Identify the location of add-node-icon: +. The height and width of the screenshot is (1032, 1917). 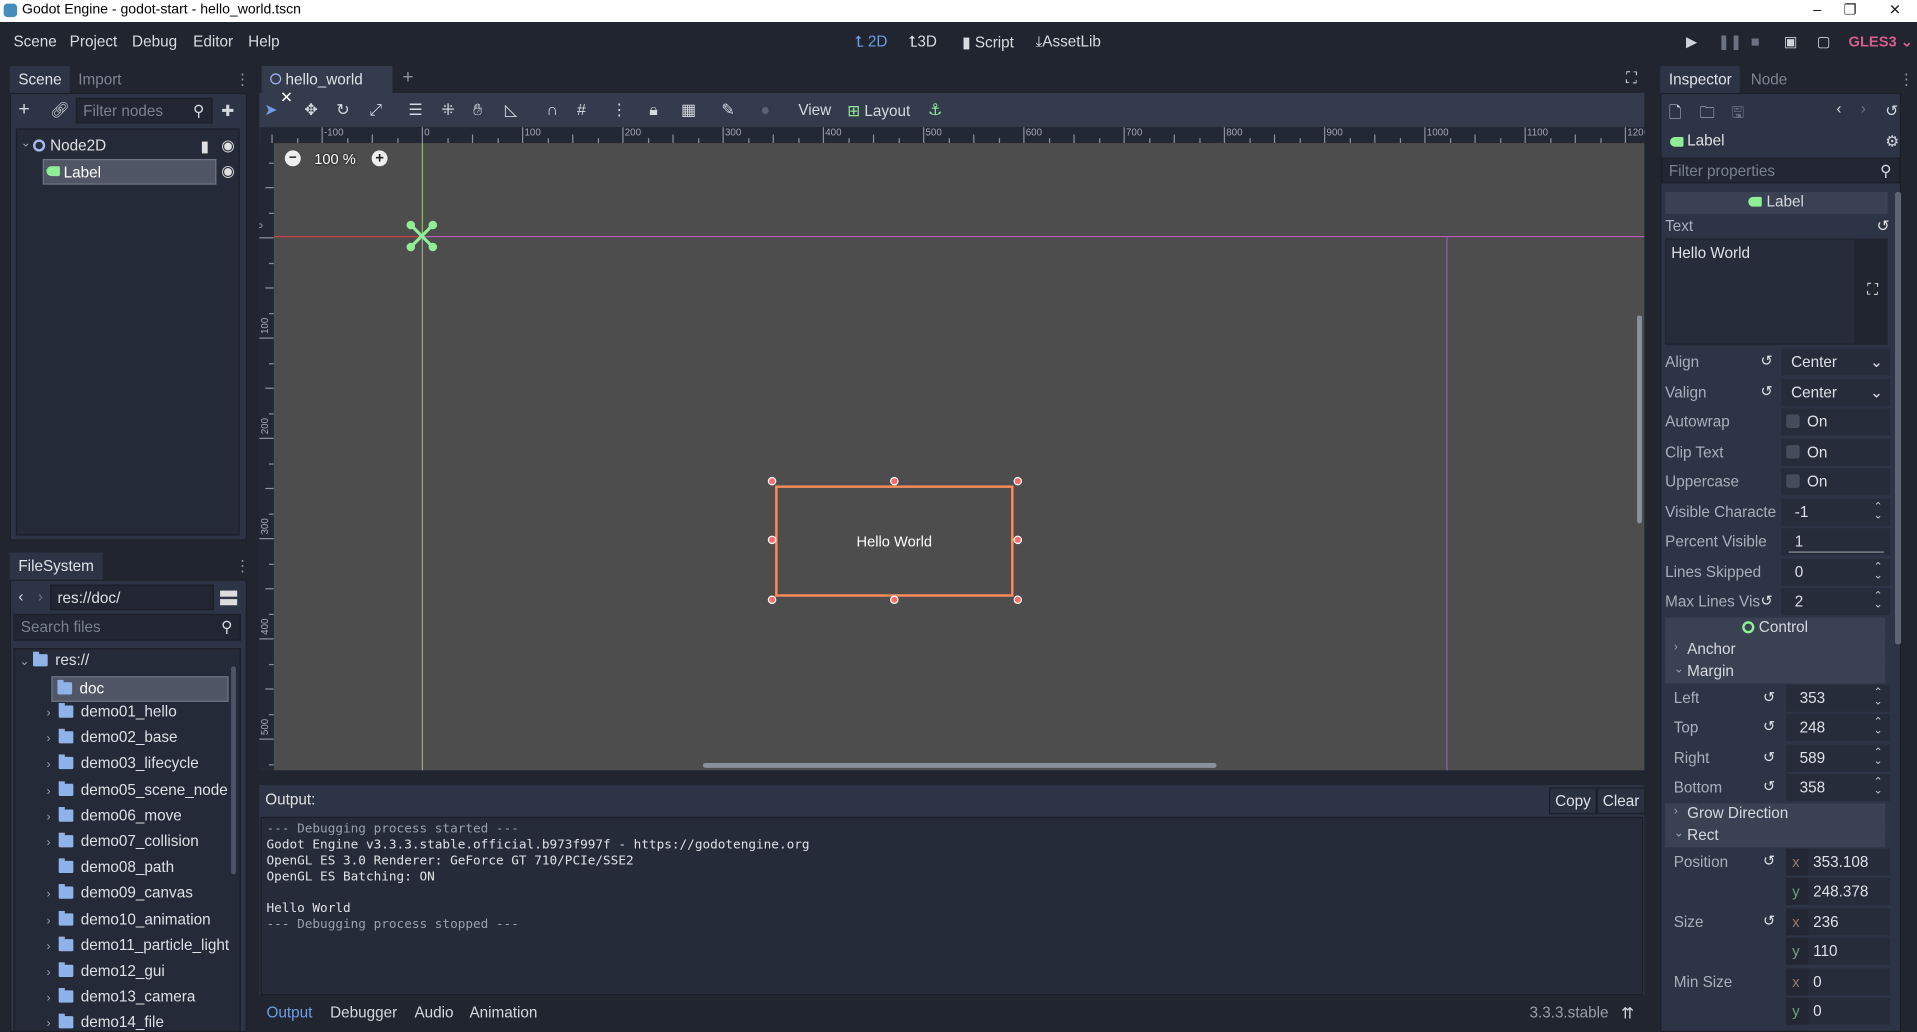
(23, 110).